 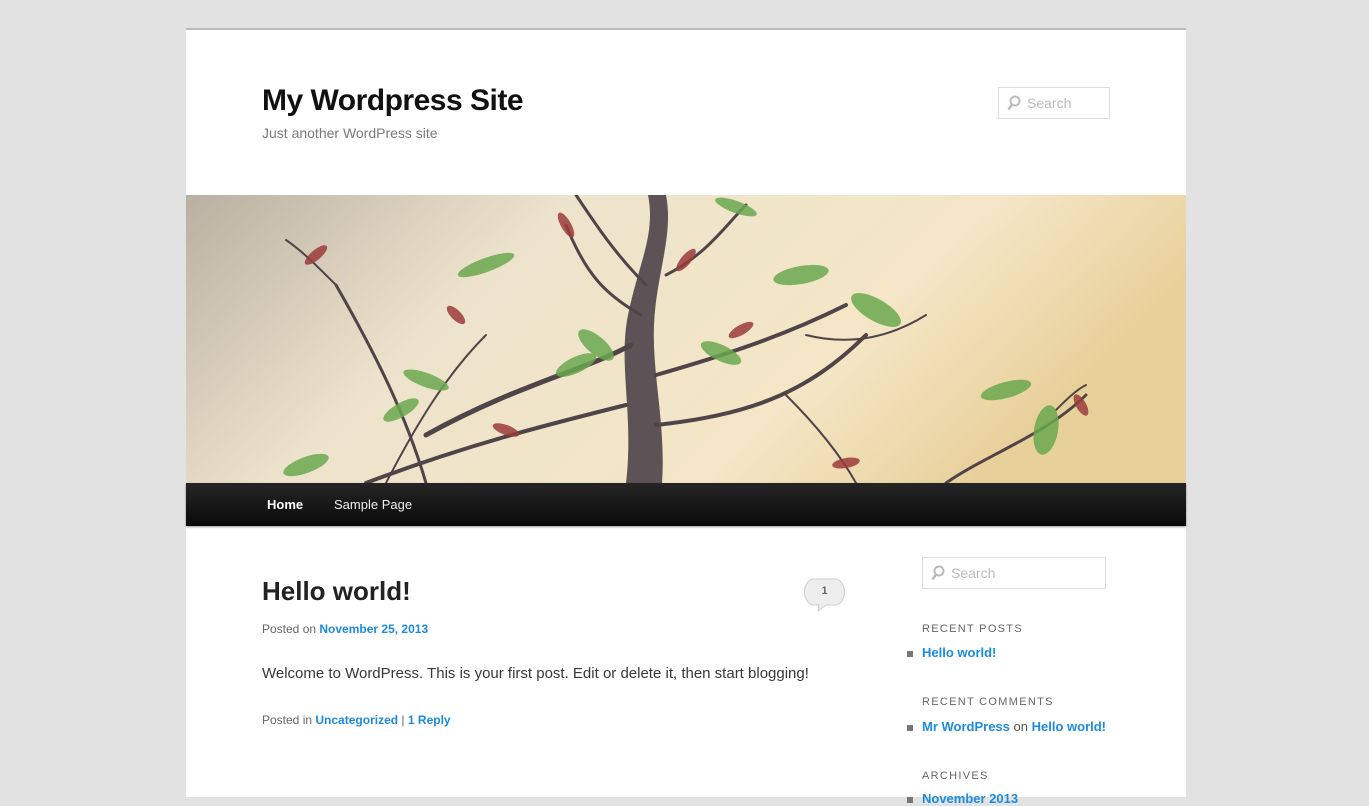 What do you see at coordinates (1068, 103) in the screenshot?
I see `header-search-input` at bounding box center [1068, 103].